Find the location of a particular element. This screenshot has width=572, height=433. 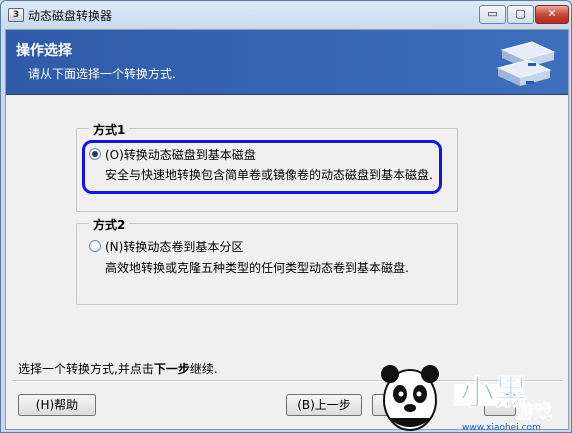

window-title: 动态磁盘转换器 is located at coordinates (70, 16).